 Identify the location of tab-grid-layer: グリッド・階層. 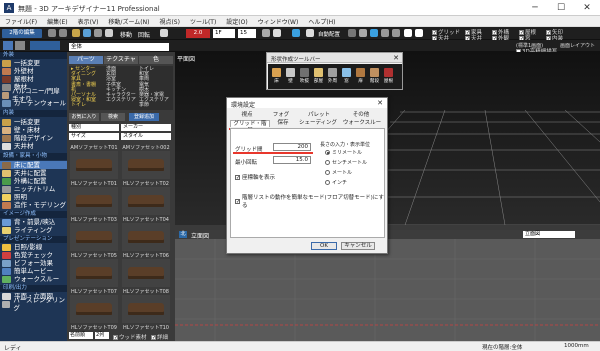
(250, 127).